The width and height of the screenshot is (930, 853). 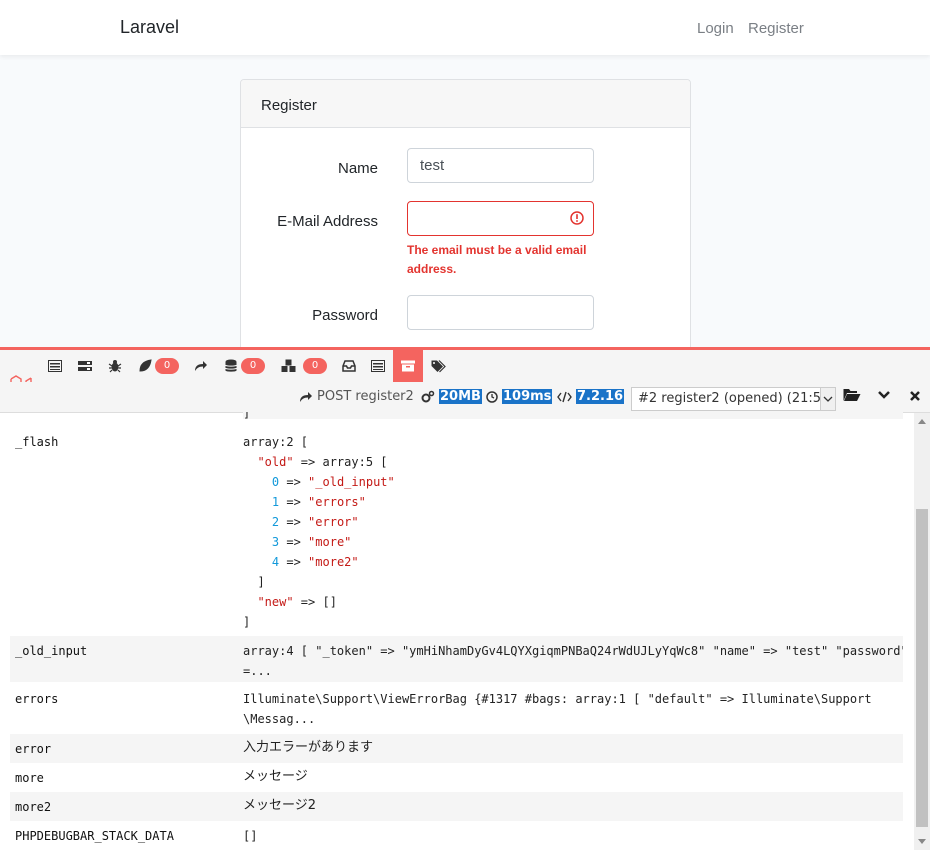 I want to click on dataset-select: #2 register2 (opened) (21:57, so click(x=733, y=399).